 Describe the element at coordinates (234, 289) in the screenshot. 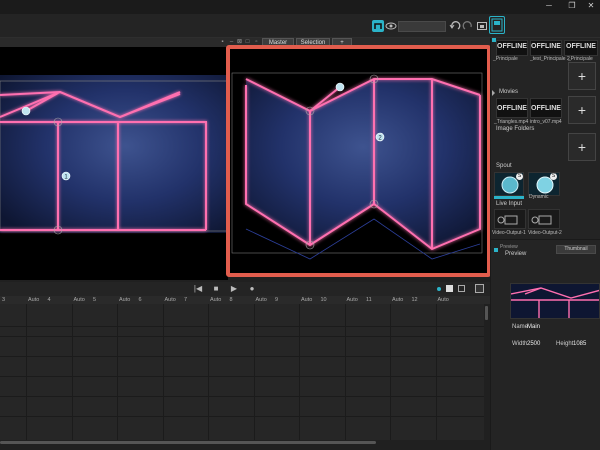

I see `play-button: ▶` at that location.